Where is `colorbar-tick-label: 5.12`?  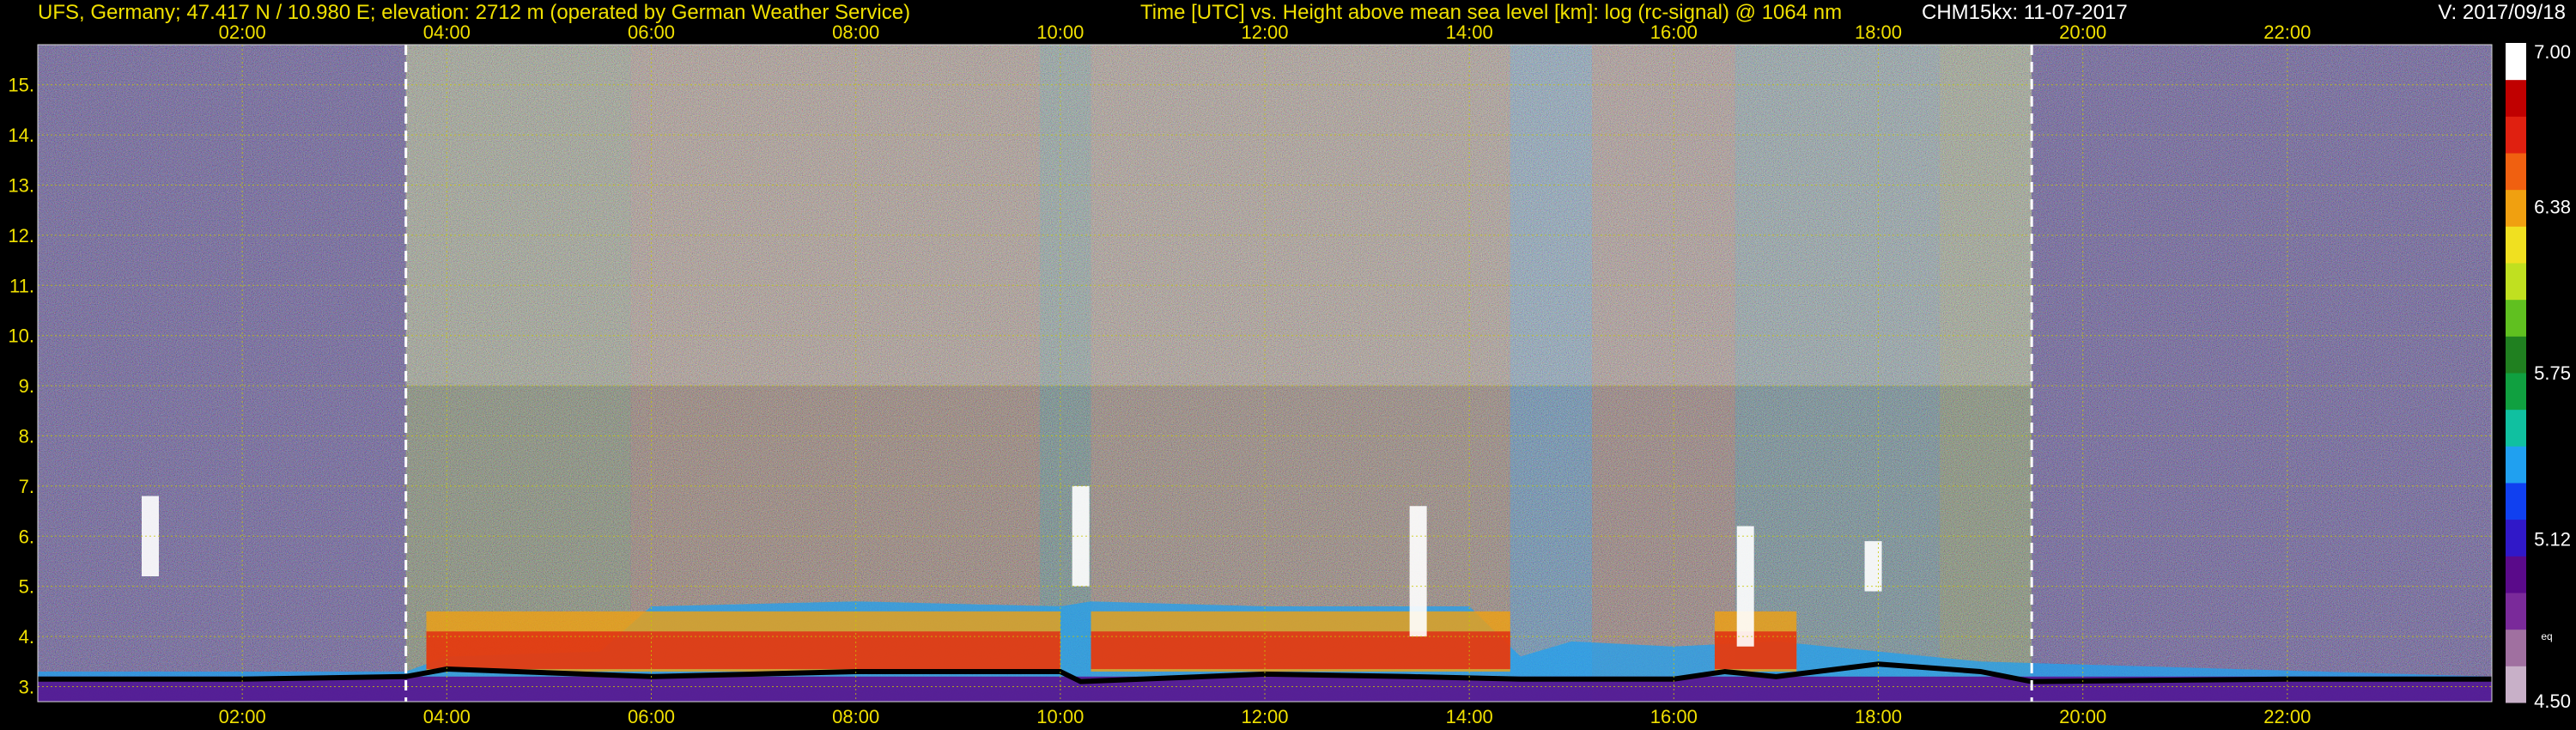
colorbar-tick-label: 5.12 is located at coordinates (2552, 540).